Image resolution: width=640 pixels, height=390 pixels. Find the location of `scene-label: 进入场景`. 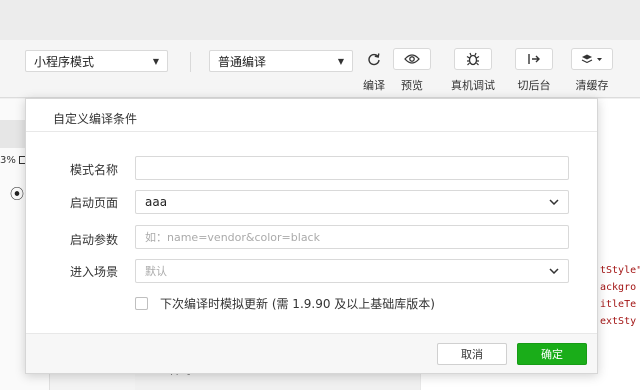

scene-label: 进入场景 is located at coordinates (93, 272).